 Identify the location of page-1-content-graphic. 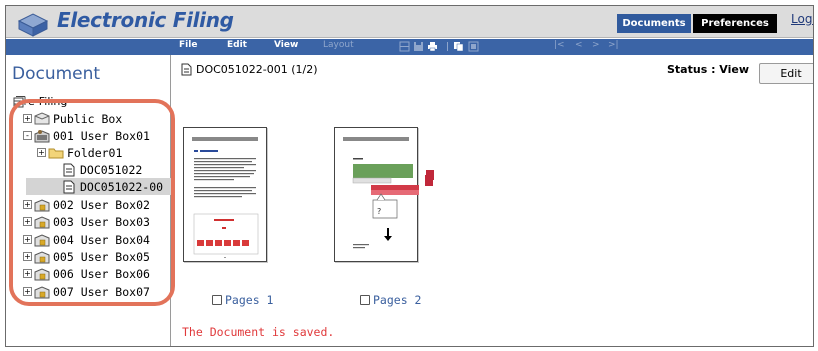
(226, 204).